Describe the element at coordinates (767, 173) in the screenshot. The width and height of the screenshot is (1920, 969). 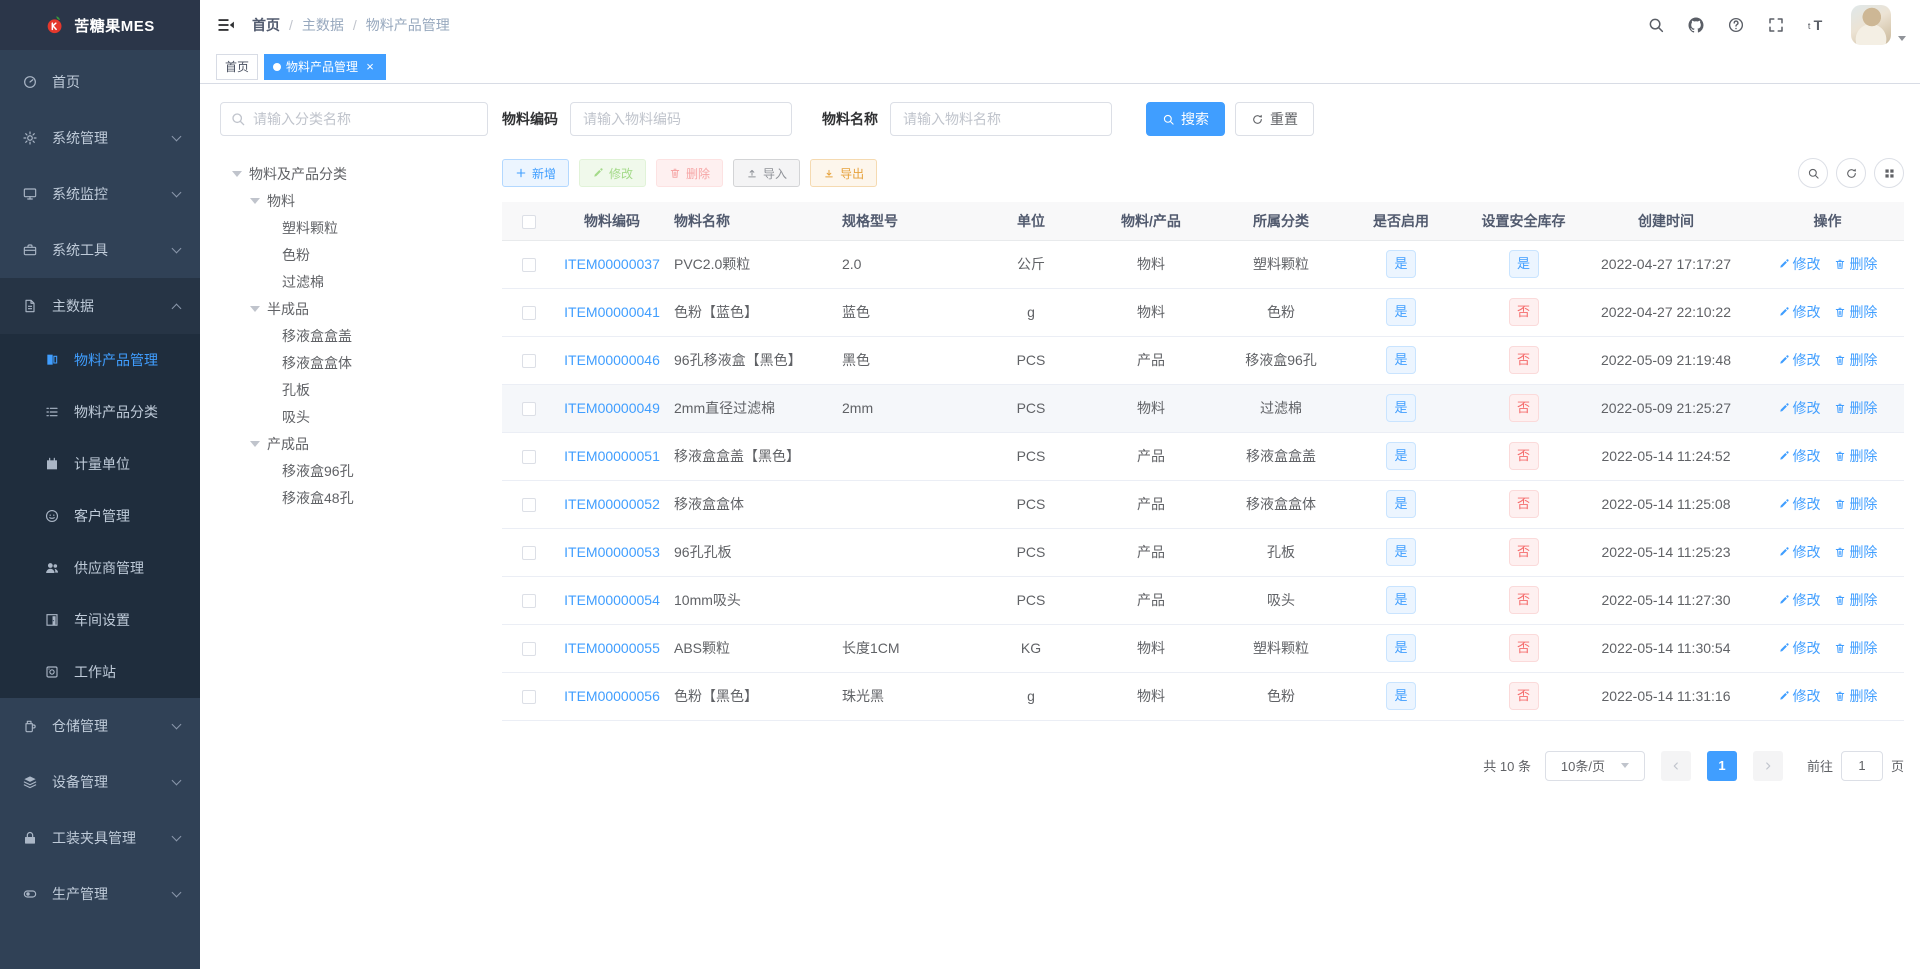
I see `import-button: 导入` at that location.